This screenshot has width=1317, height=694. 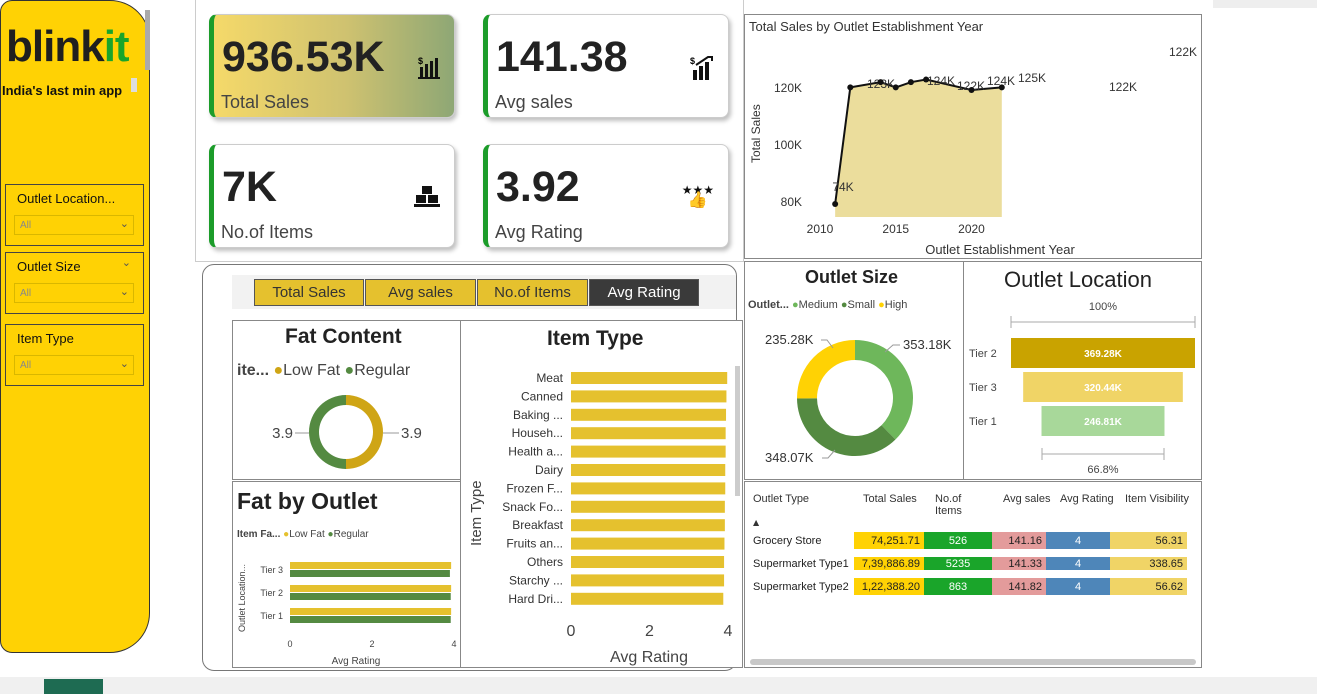 I want to click on fat-content-donut: 3.9 3.9, so click(x=347, y=432).